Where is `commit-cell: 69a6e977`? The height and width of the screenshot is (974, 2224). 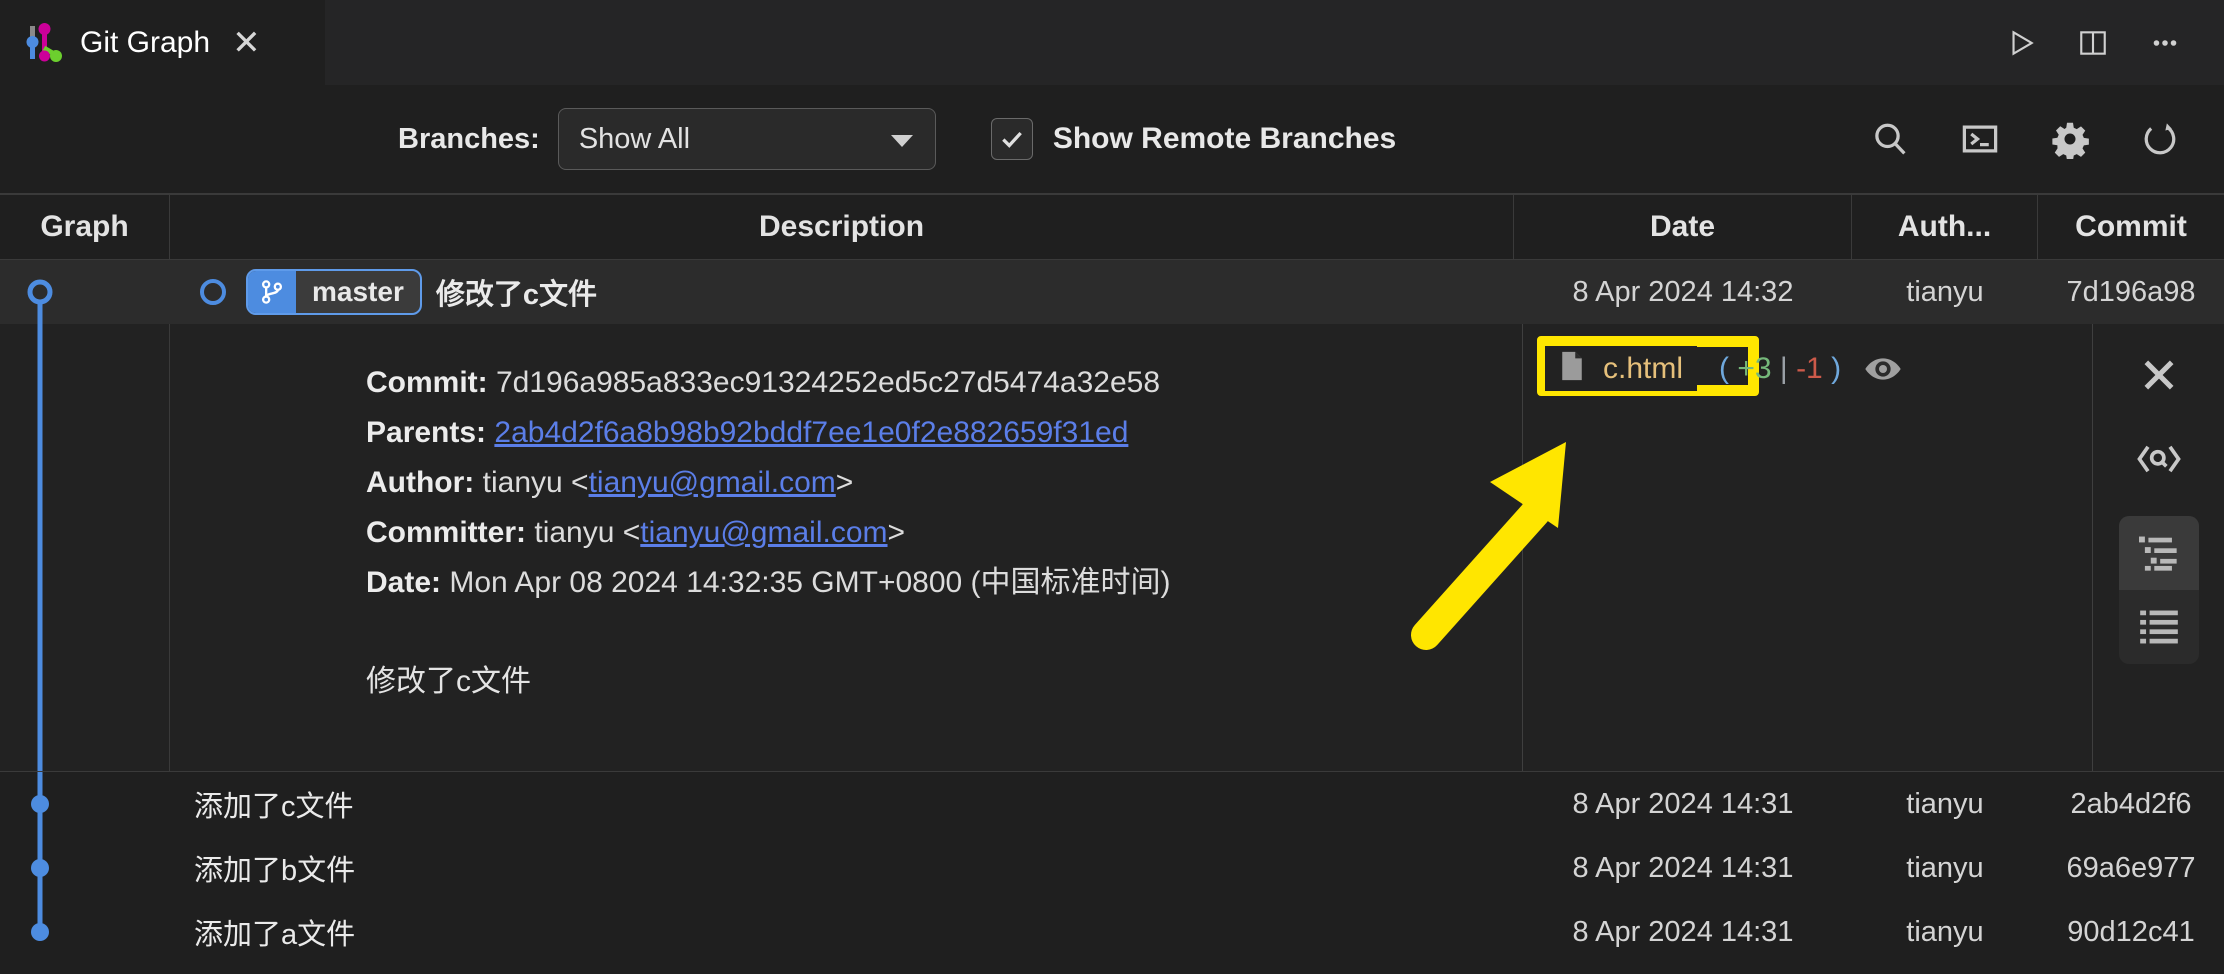
commit-cell: 69a6e977 is located at coordinates (2131, 867).